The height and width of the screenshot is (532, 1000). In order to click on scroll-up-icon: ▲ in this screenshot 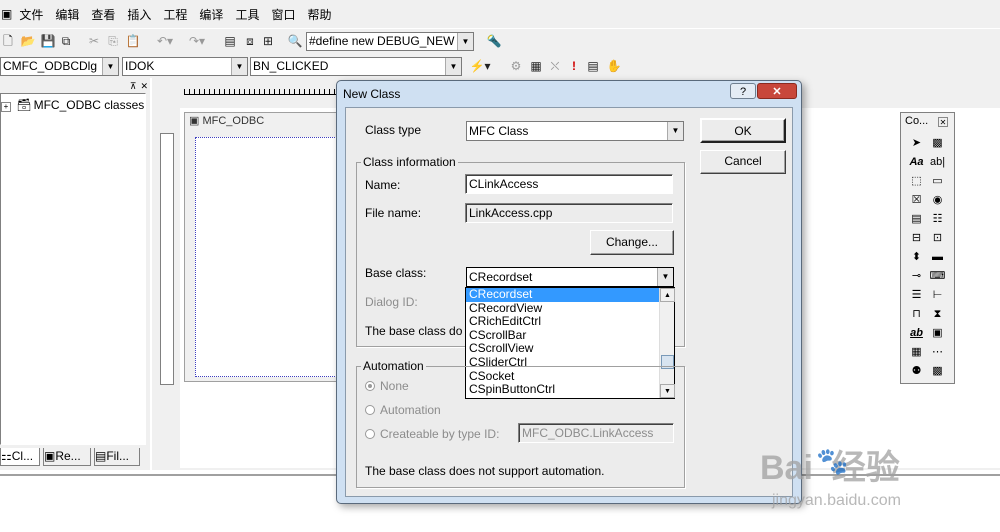, I will do `click(667, 295)`.